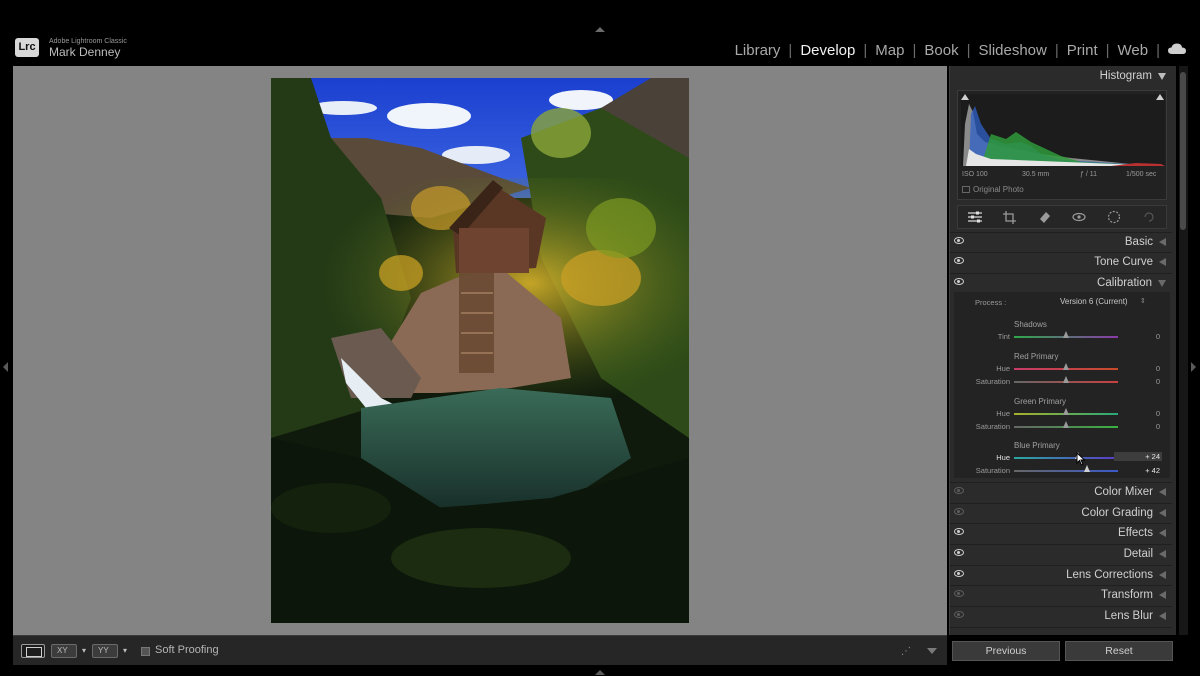  I want to click on highlight-clipping-icon, so click(1160, 97).